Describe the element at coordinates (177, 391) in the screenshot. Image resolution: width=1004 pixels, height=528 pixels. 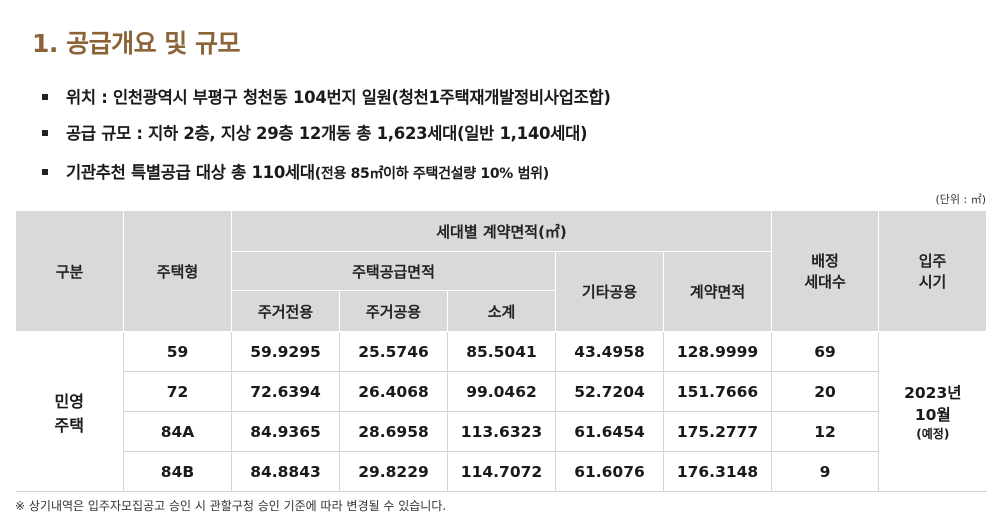
I see `type-cell: 72` at that location.